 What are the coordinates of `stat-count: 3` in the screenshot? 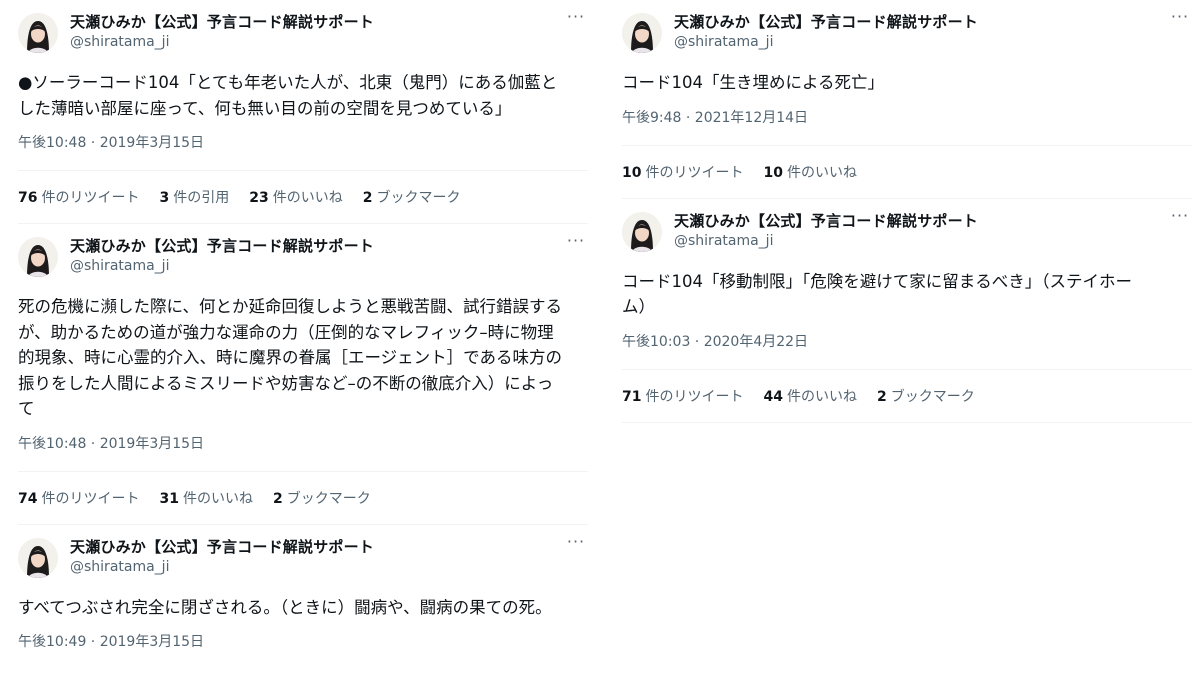 It's located at (164, 198).